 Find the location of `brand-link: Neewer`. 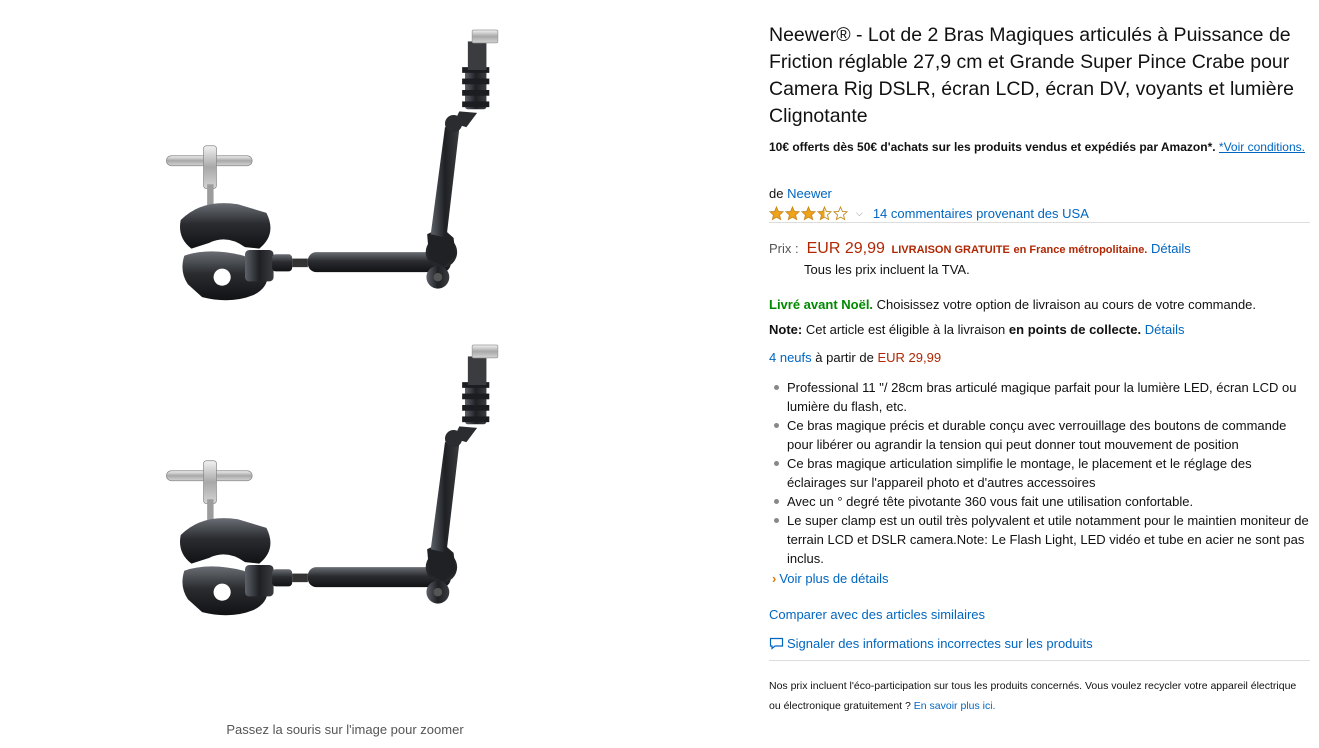

brand-link: Neewer is located at coordinates (809, 193).